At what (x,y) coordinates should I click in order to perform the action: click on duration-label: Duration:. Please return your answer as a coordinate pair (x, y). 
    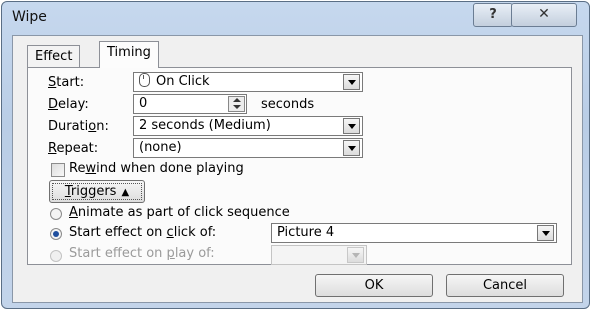
    Looking at the image, I should click on (78, 126).